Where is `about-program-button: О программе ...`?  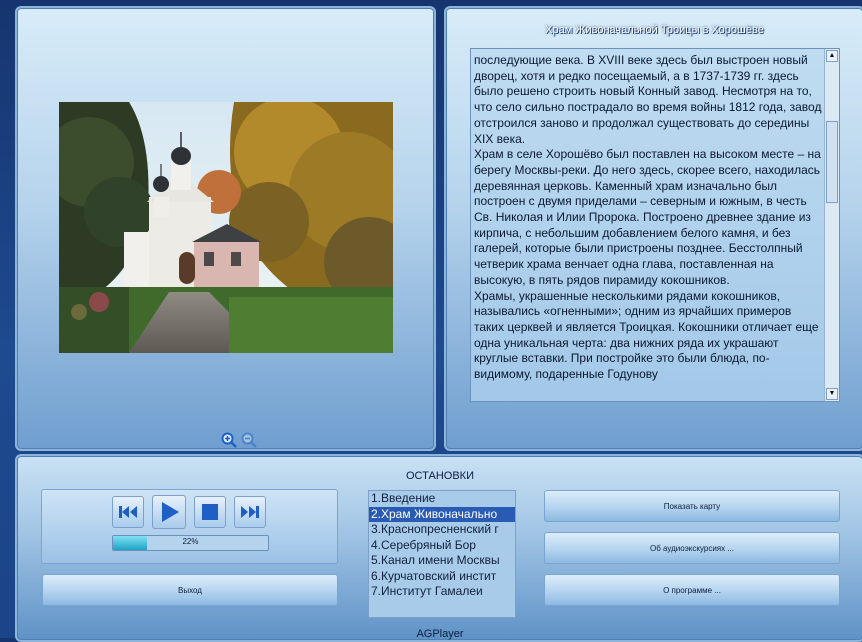 about-program-button: О программе ... is located at coordinates (692, 590).